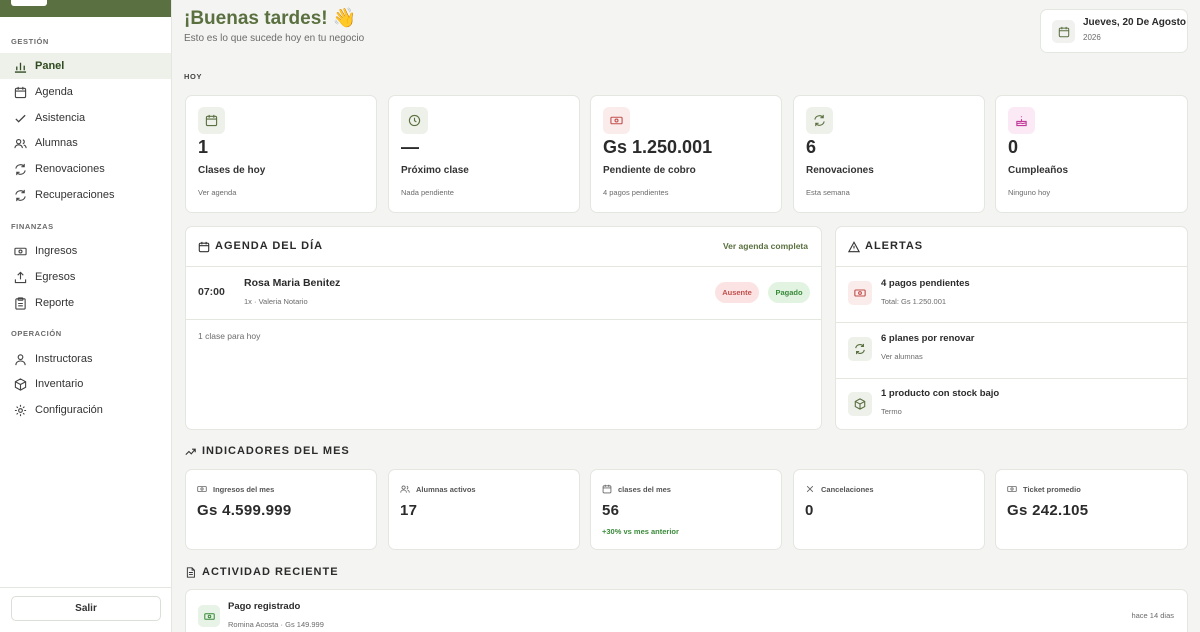 The image size is (1200, 632). Describe the element at coordinates (1114, 31) in the screenshot. I see `date-card: Jueves, 20 De Agosto 2026` at that location.